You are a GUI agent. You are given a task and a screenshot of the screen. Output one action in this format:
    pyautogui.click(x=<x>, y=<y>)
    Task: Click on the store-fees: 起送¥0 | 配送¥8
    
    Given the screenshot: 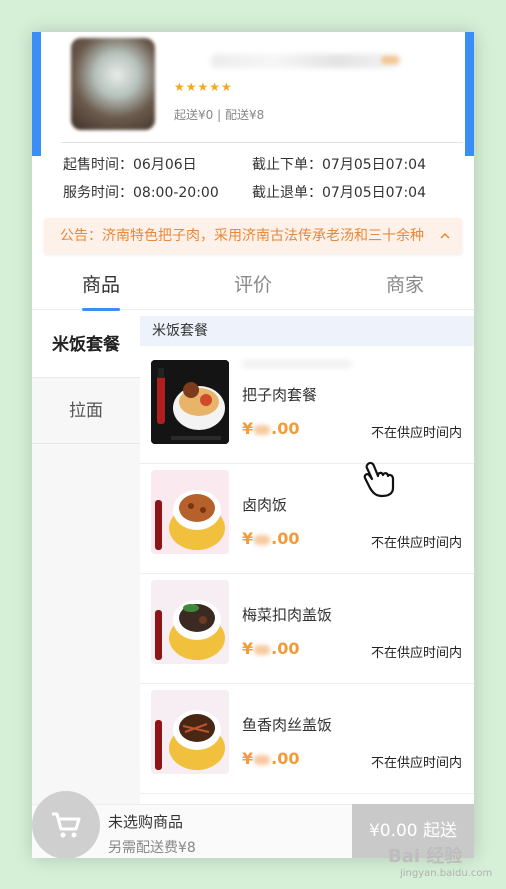 What is the action you would take?
    pyautogui.click(x=219, y=115)
    